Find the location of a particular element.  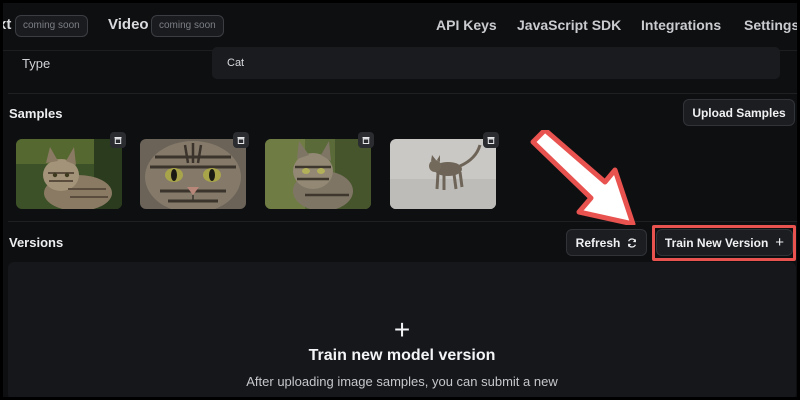

upload-samples-button: Upload Samples is located at coordinates (739, 112).